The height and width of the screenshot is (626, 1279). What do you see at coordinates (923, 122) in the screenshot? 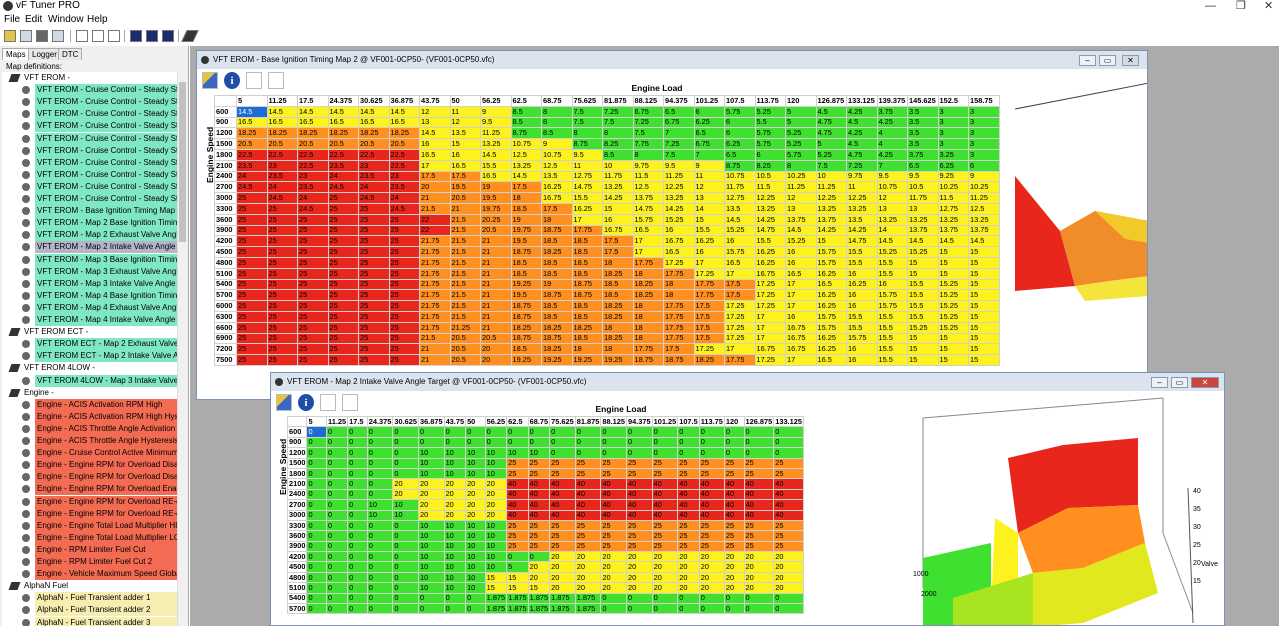
I see `table-cell: 3.5` at bounding box center [923, 122].